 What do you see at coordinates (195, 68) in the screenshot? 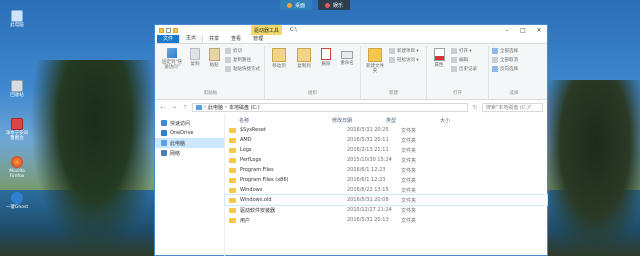
I see `copy-button: 复制` at bounding box center [195, 68].